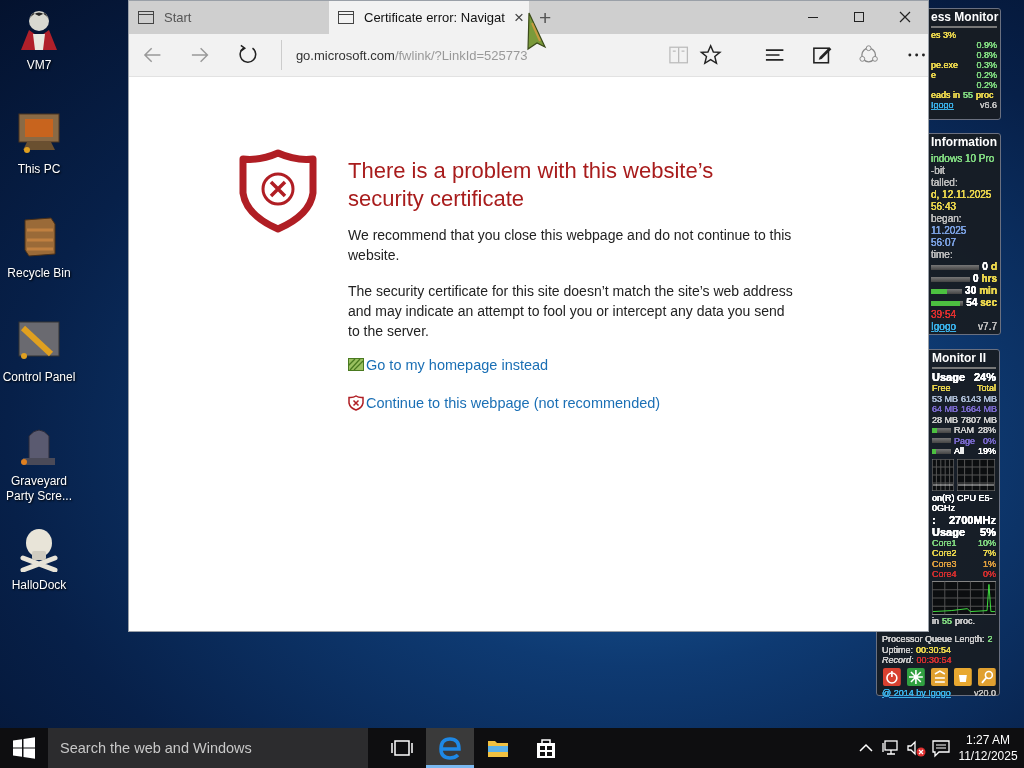 The image size is (1024, 768). I want to click on desktop-icon-label: HalloDock, so click(39, 585).